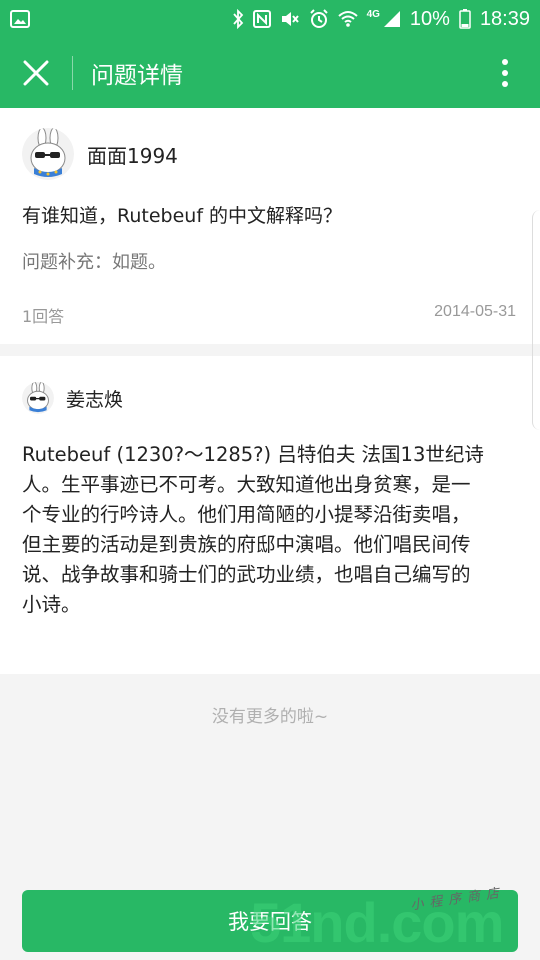  What do you see at coordinates (261, 19) in the screenshot?
I see `nfc-icon` at bounding box center [261, 19].